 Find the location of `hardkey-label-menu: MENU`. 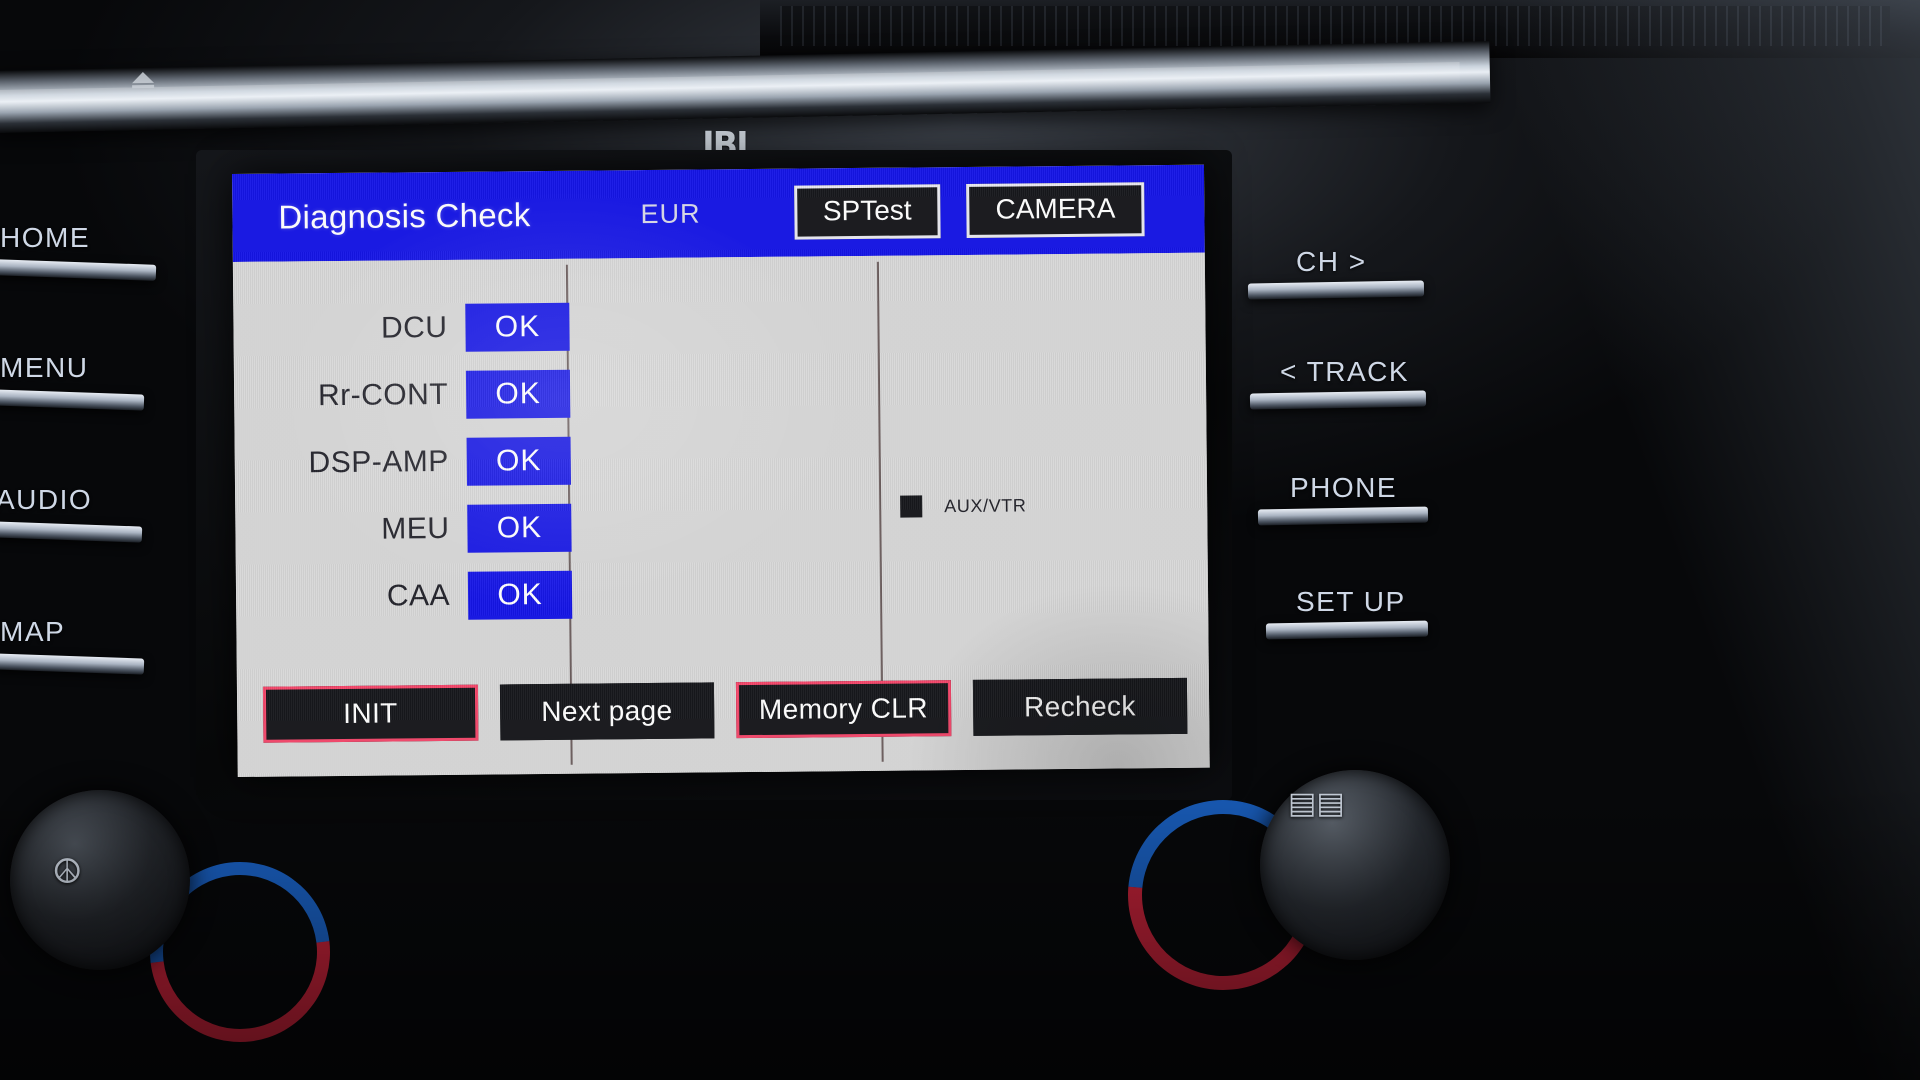

hardkey-label-menu: MENU is located at coordinates (44, 367).